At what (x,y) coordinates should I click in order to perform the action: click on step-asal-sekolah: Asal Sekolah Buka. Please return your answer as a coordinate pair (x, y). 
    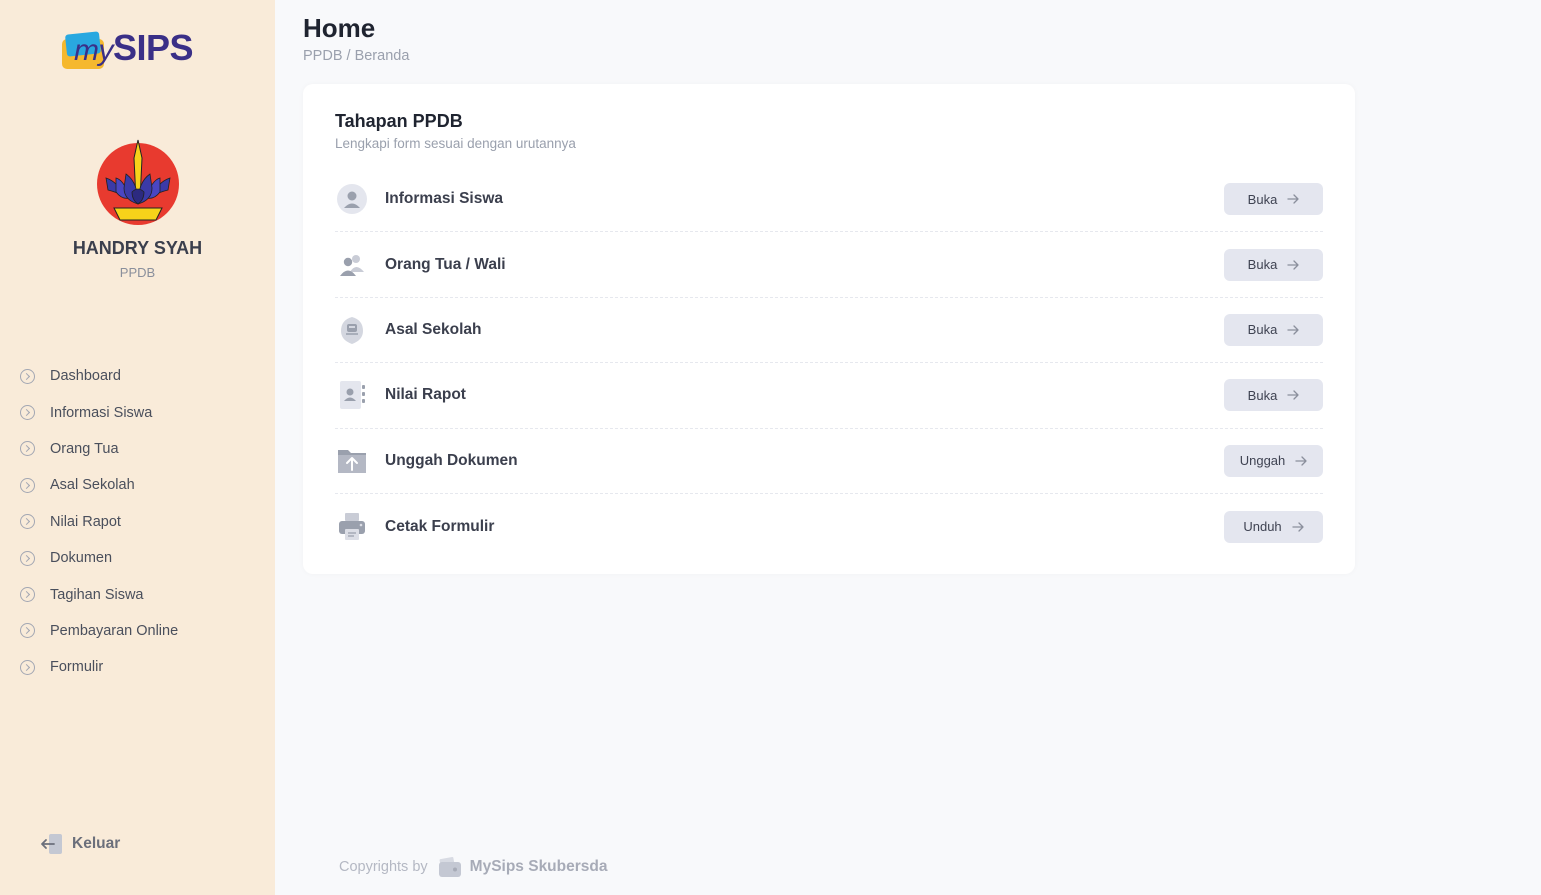
    Looking at the image, I should click on (829, 331).